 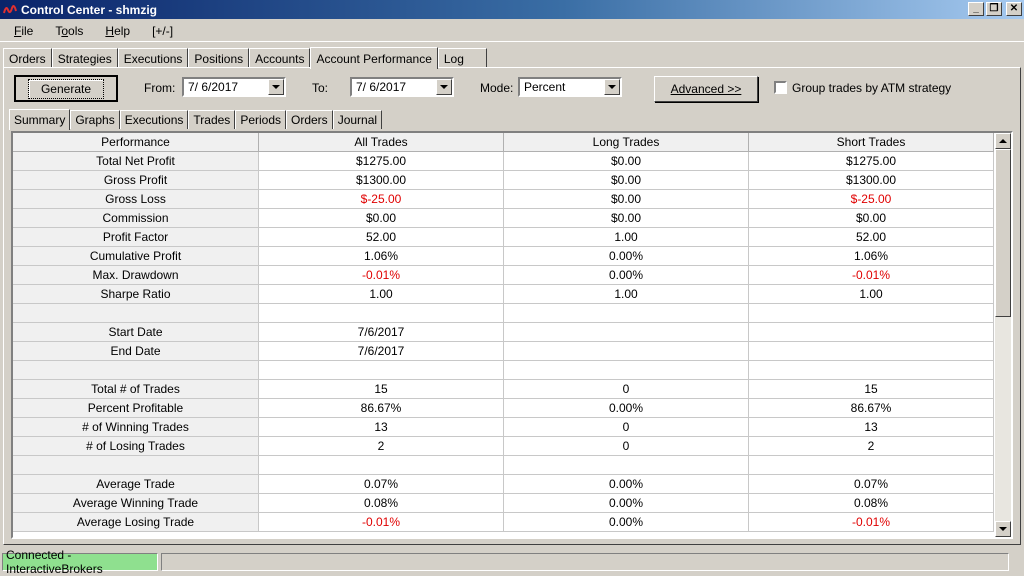 I want to click on restore-icon: ❐, so click(x=994, y=9).